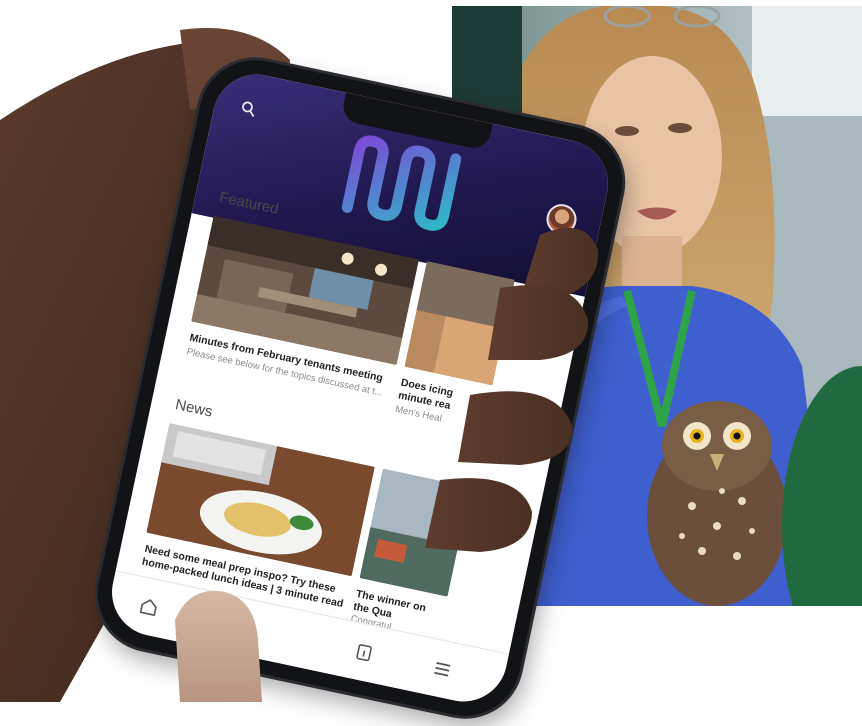  Describe the element at coordinates (222, 623) in the screenshot. I see `newspaper-icon` at that location.